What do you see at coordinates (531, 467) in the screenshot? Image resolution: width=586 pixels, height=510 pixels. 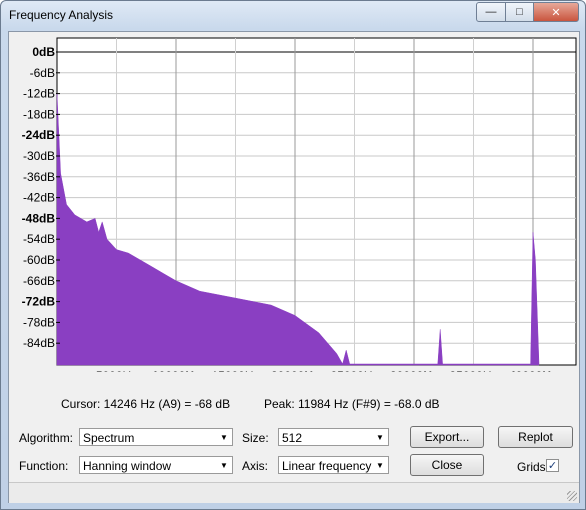 I see `grids-label: Grids` at bounding box center [531, 467].